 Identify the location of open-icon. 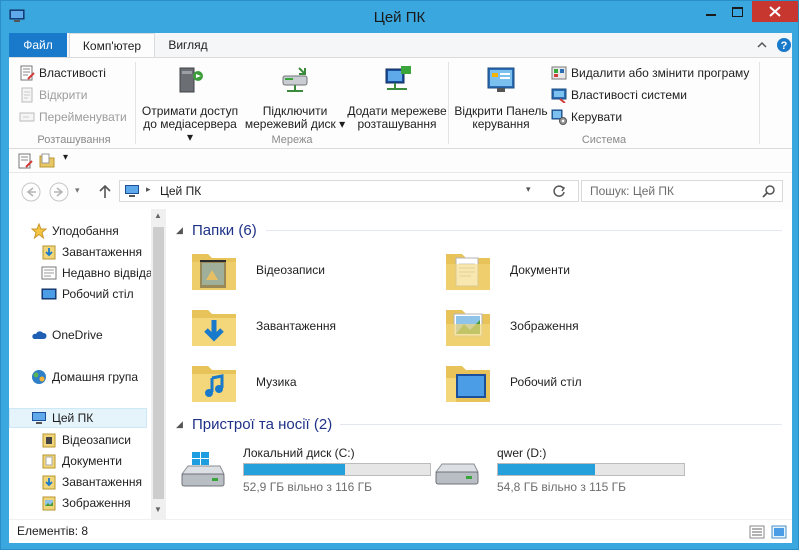
(27, 95).